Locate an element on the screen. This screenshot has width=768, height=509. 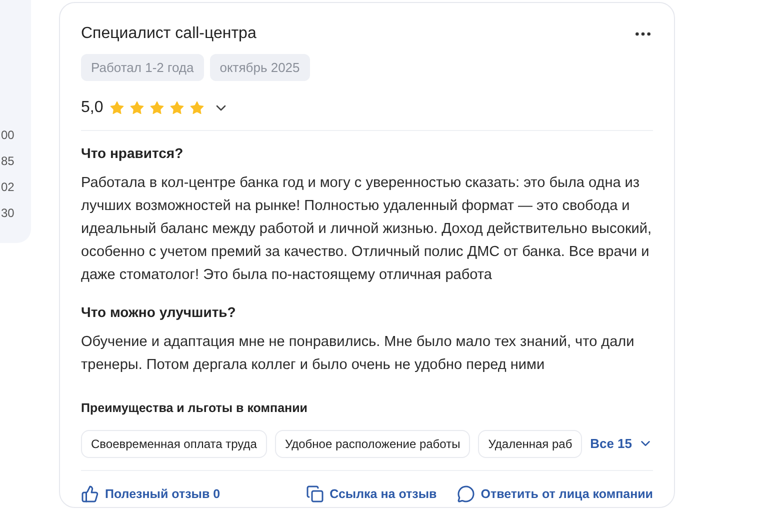
side-value: 30 is located at coordinates (7, 213).